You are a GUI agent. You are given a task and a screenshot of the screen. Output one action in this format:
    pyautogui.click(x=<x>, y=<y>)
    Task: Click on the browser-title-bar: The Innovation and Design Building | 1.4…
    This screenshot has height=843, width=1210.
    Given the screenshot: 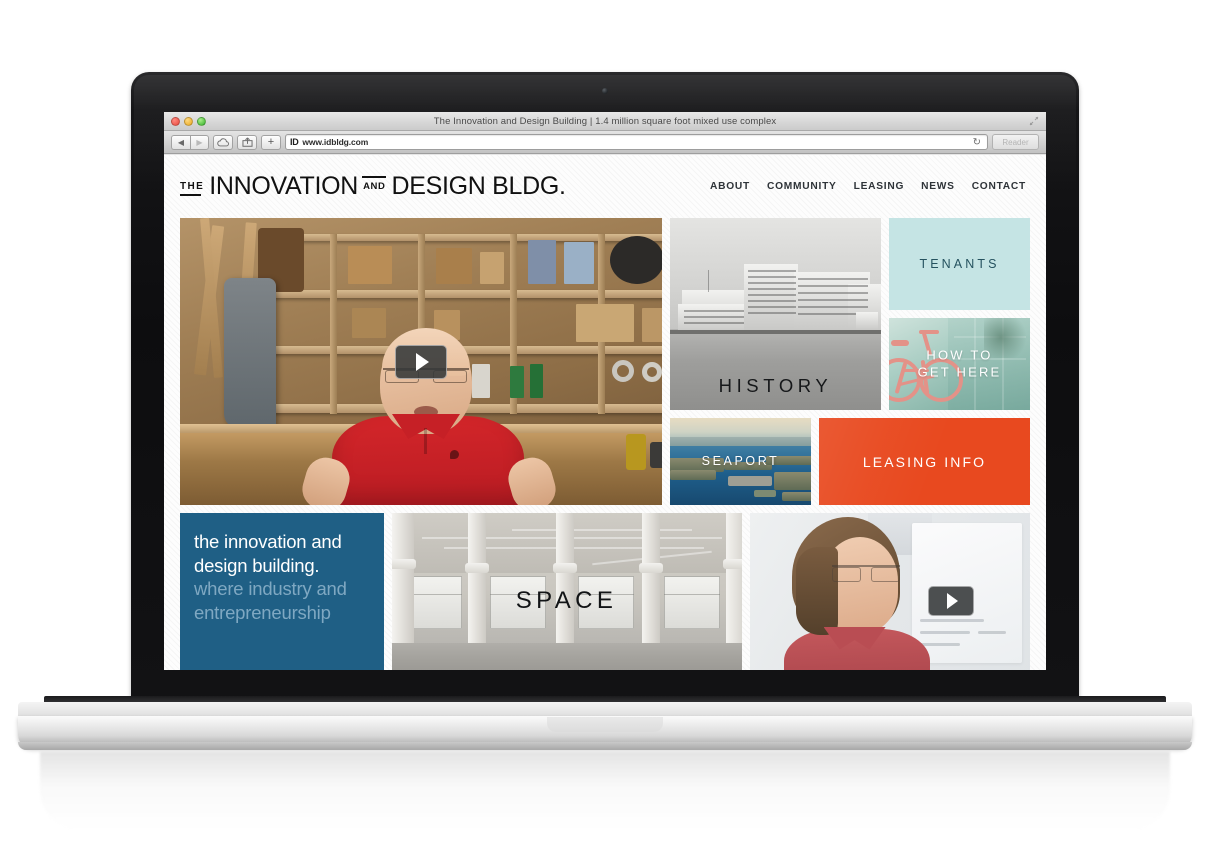 What is the action you would take?
    pyautogui.click(x=605, y=121)
    